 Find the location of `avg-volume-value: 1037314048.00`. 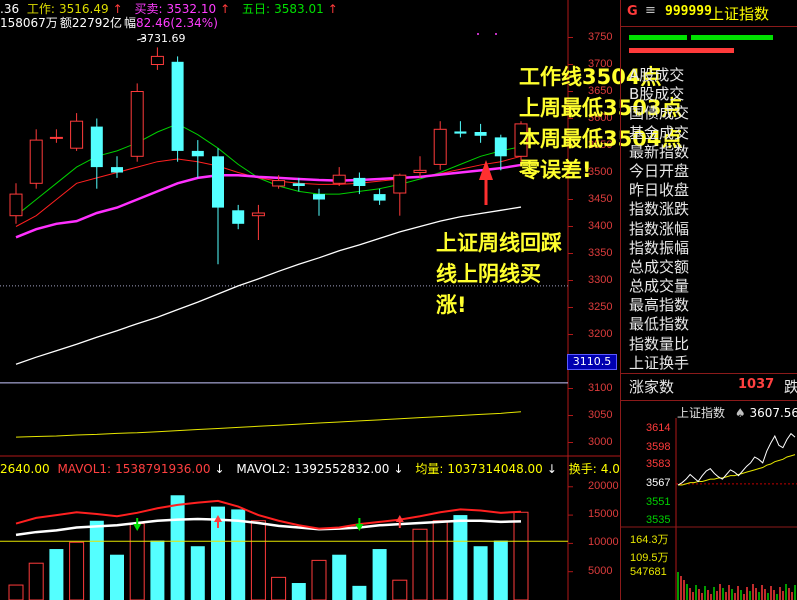

avg-volume-value: 1037314048.00 is located at coordinates (495, 469).